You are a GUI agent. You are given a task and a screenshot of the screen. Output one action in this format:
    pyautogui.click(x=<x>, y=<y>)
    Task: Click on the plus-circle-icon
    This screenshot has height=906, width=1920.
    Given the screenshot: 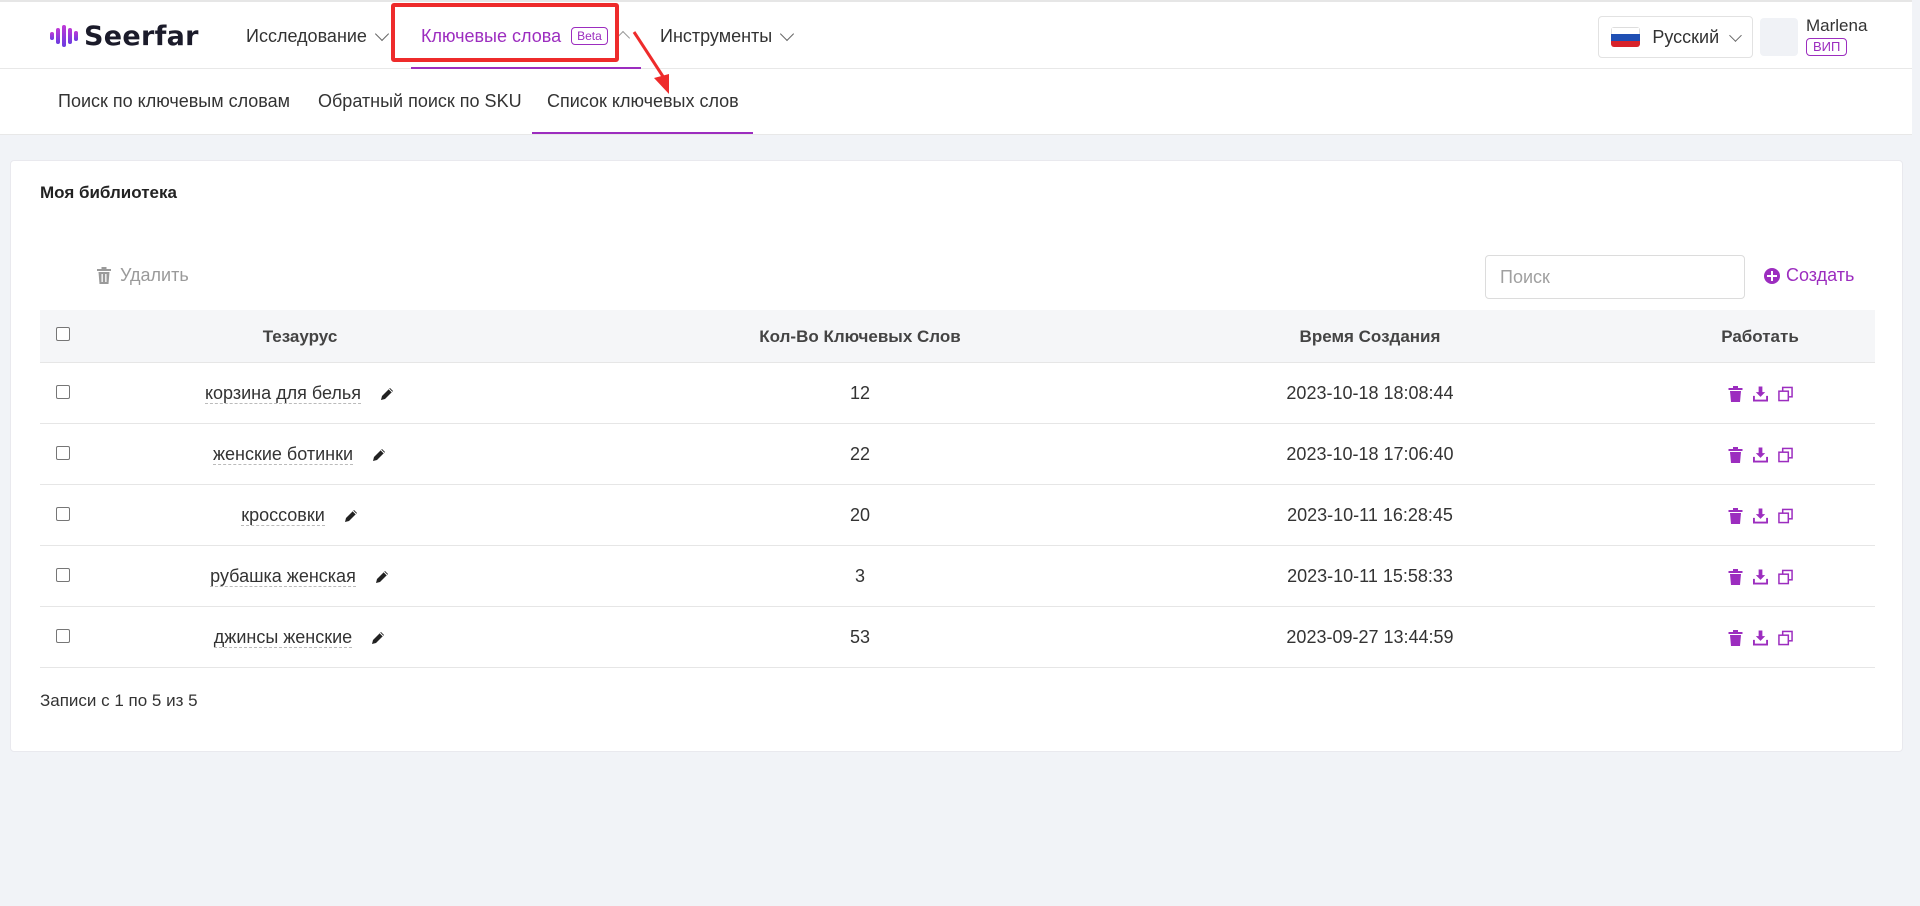 What is the action you would take?
    pyautogui.click(x=1772, y=275)
    